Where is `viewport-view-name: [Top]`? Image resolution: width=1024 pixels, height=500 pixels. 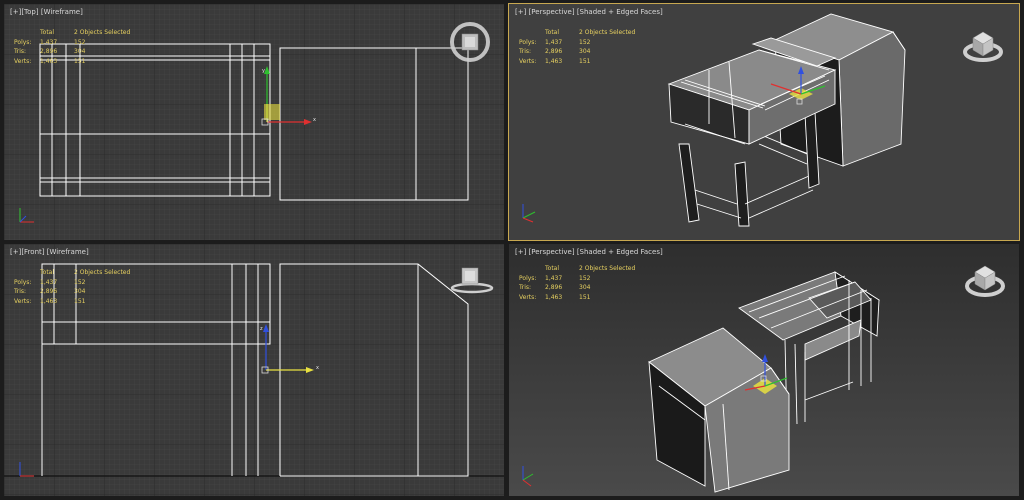 viewport-view-name: [Top] is located at coordinates (29, 12).